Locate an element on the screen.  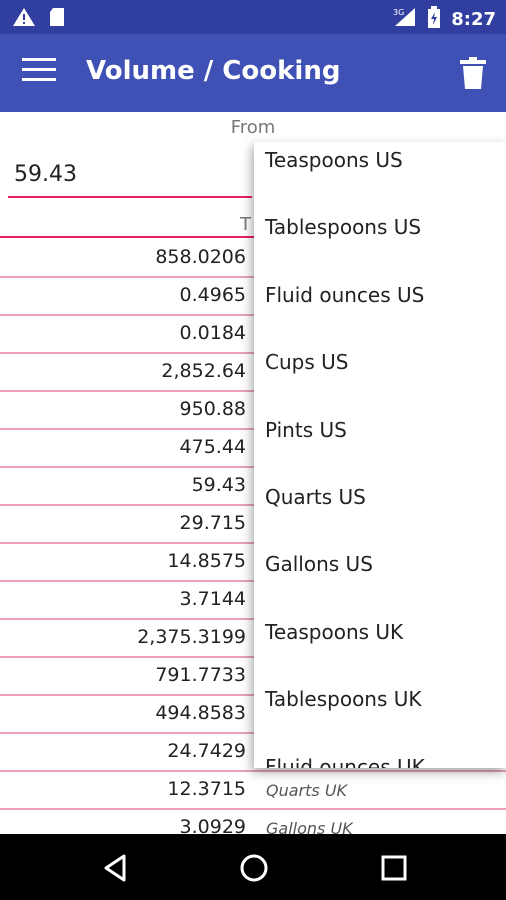
recents-icon is located at coordinates (394, 868).